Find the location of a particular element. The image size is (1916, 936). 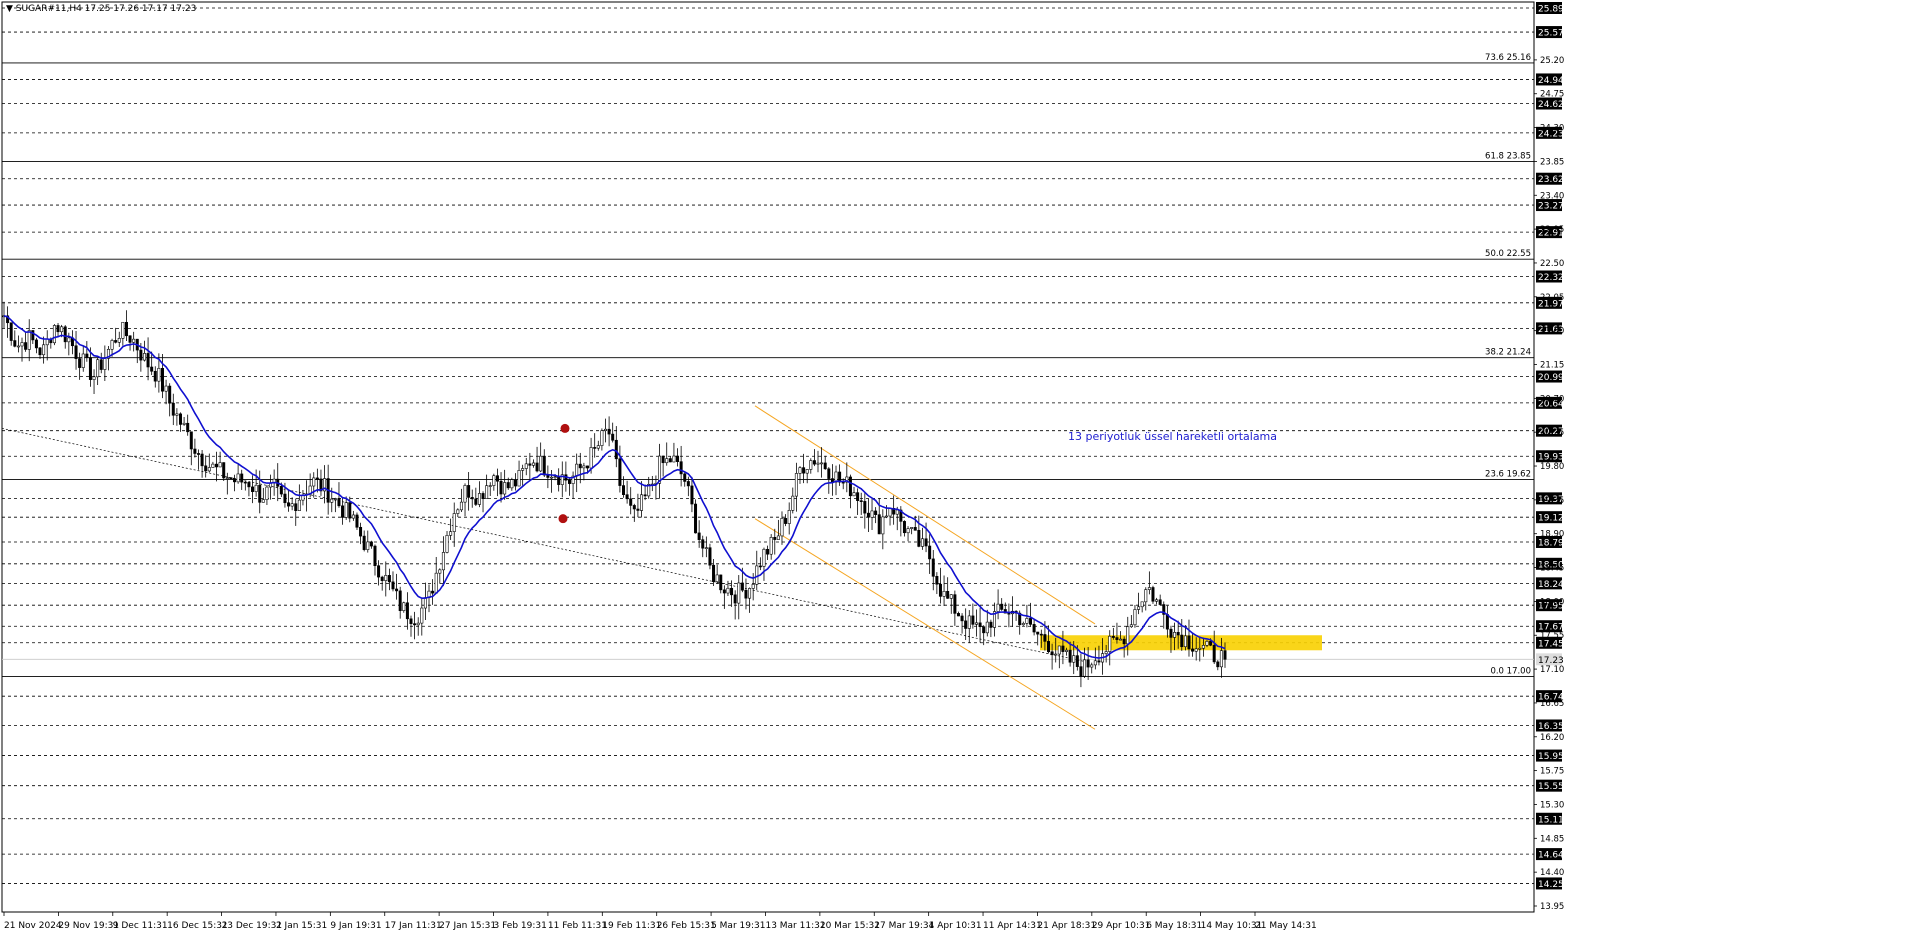

x-tick-label: 14 May 10:31 is located at coordinates (1232, 926).